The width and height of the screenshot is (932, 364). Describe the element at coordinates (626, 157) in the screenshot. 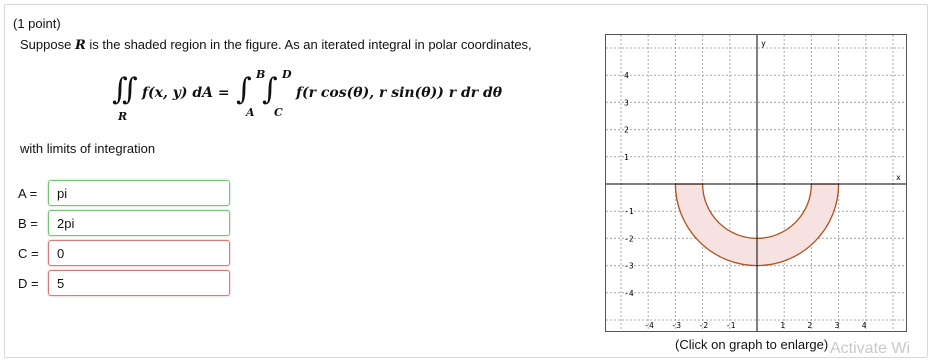

I see `y-tick-label: 1` at that location.